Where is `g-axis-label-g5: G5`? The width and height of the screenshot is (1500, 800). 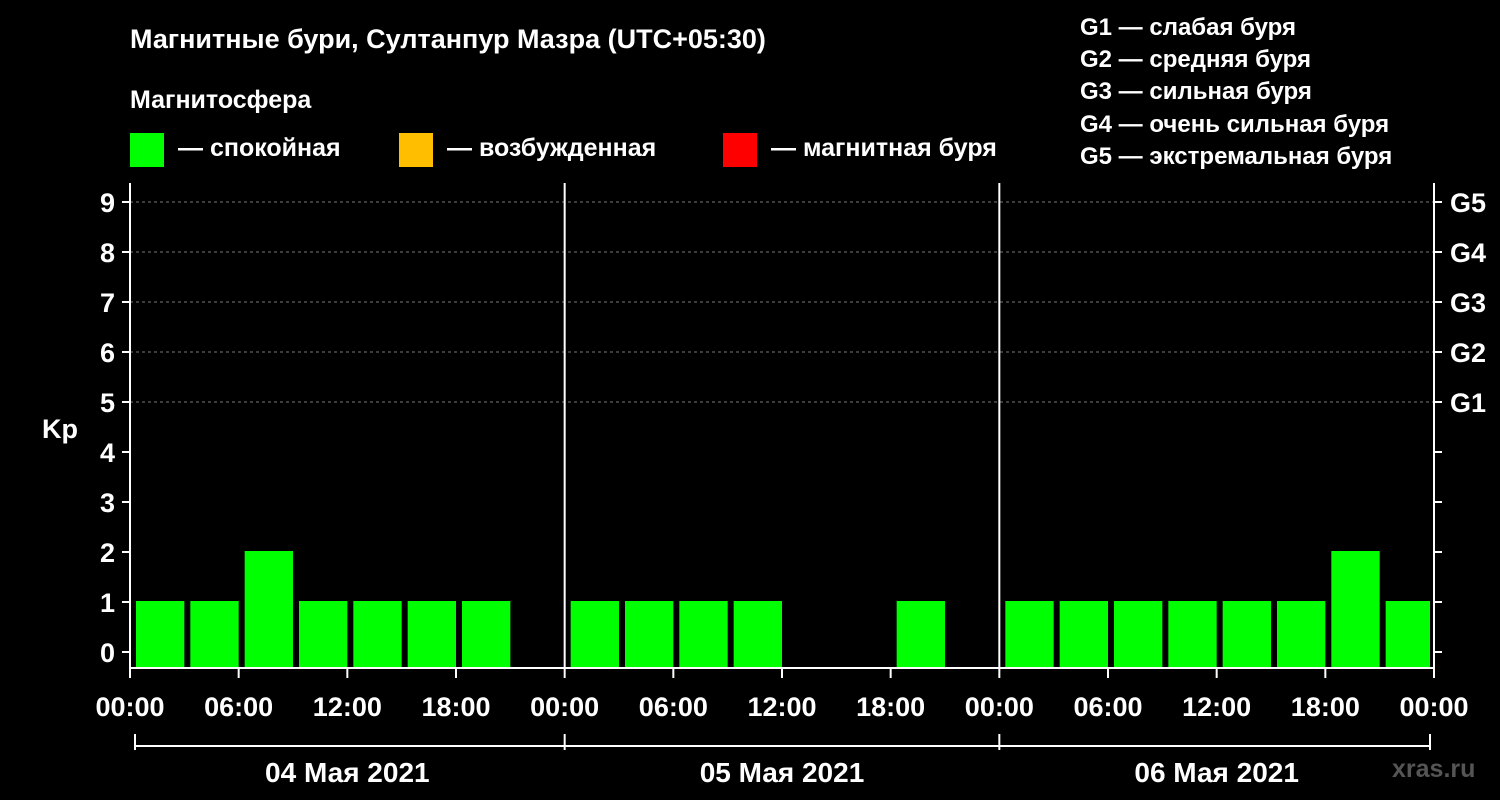 g-axis-label-g5: G5 is located at coordinates (1468, 203).